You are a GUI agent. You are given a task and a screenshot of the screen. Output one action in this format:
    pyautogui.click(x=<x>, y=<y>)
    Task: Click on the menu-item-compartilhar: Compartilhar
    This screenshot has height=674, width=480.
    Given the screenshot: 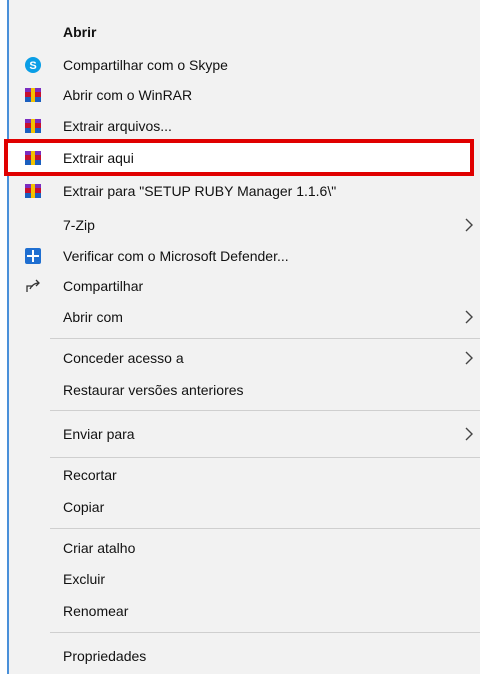 What is the action you would take?
    pyautogui.click(x=244, y=286)
    